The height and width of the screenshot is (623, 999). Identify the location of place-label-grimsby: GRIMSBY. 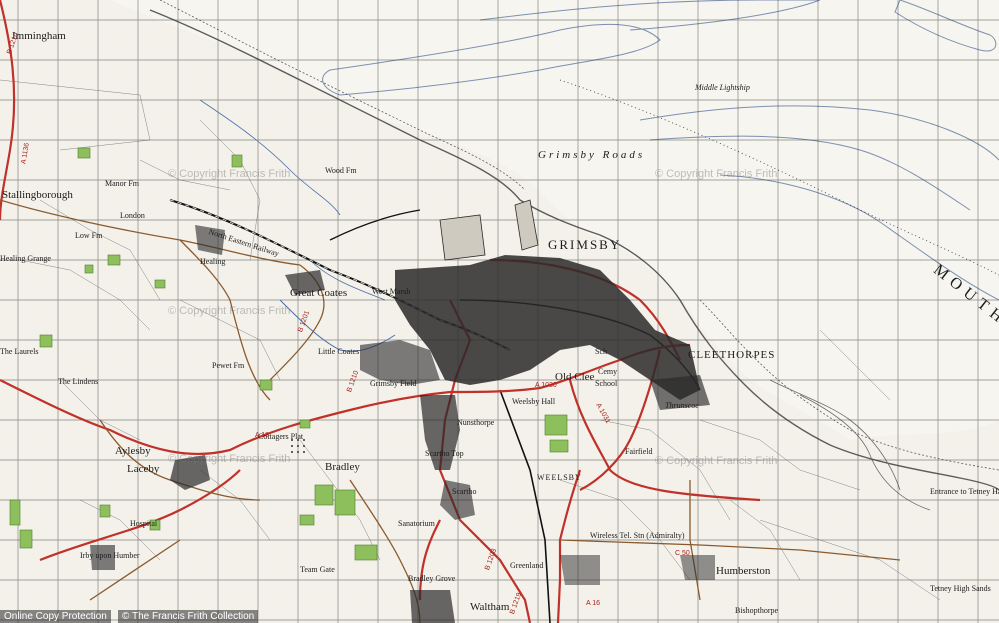
(585, 244).